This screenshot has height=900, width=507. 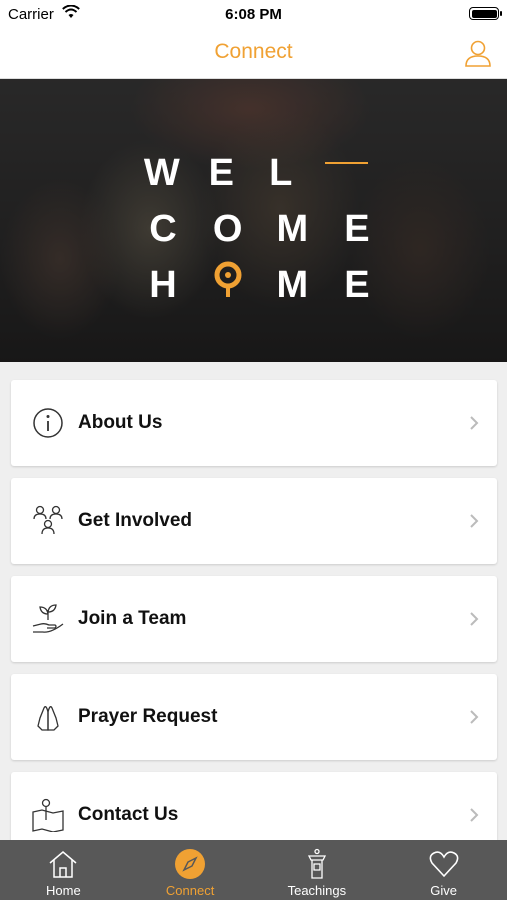 I want to click on heart-icon, so click(x=444, y=864).